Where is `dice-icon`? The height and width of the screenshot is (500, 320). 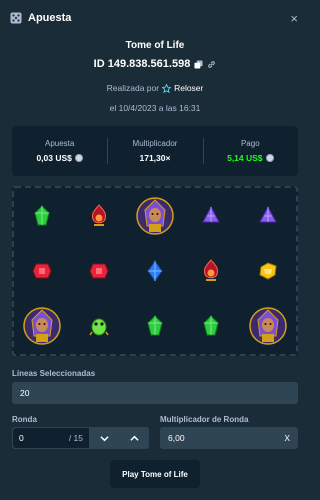
dice-icon is located at coordinates (16, 18).